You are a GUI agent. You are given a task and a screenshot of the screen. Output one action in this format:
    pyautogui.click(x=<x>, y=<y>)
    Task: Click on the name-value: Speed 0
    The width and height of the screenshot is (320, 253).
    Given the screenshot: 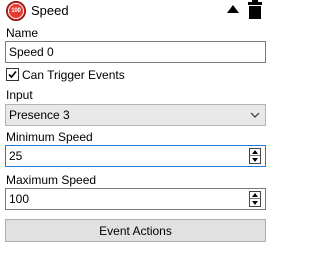 What is the action you would take?
    pyautogui.click(x=31, y=52)
    